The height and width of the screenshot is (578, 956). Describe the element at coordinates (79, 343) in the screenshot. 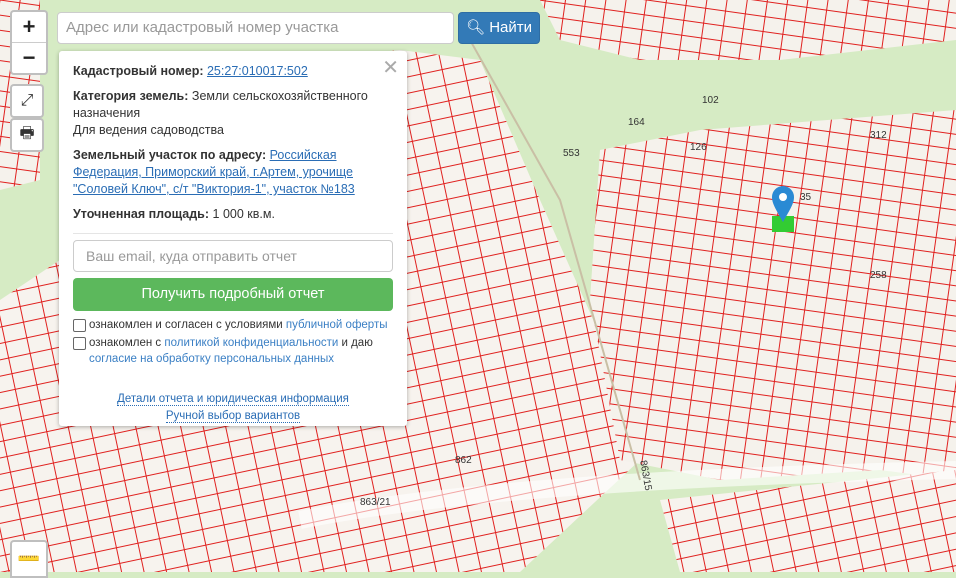

I see `privacy-checkbox` at that location.